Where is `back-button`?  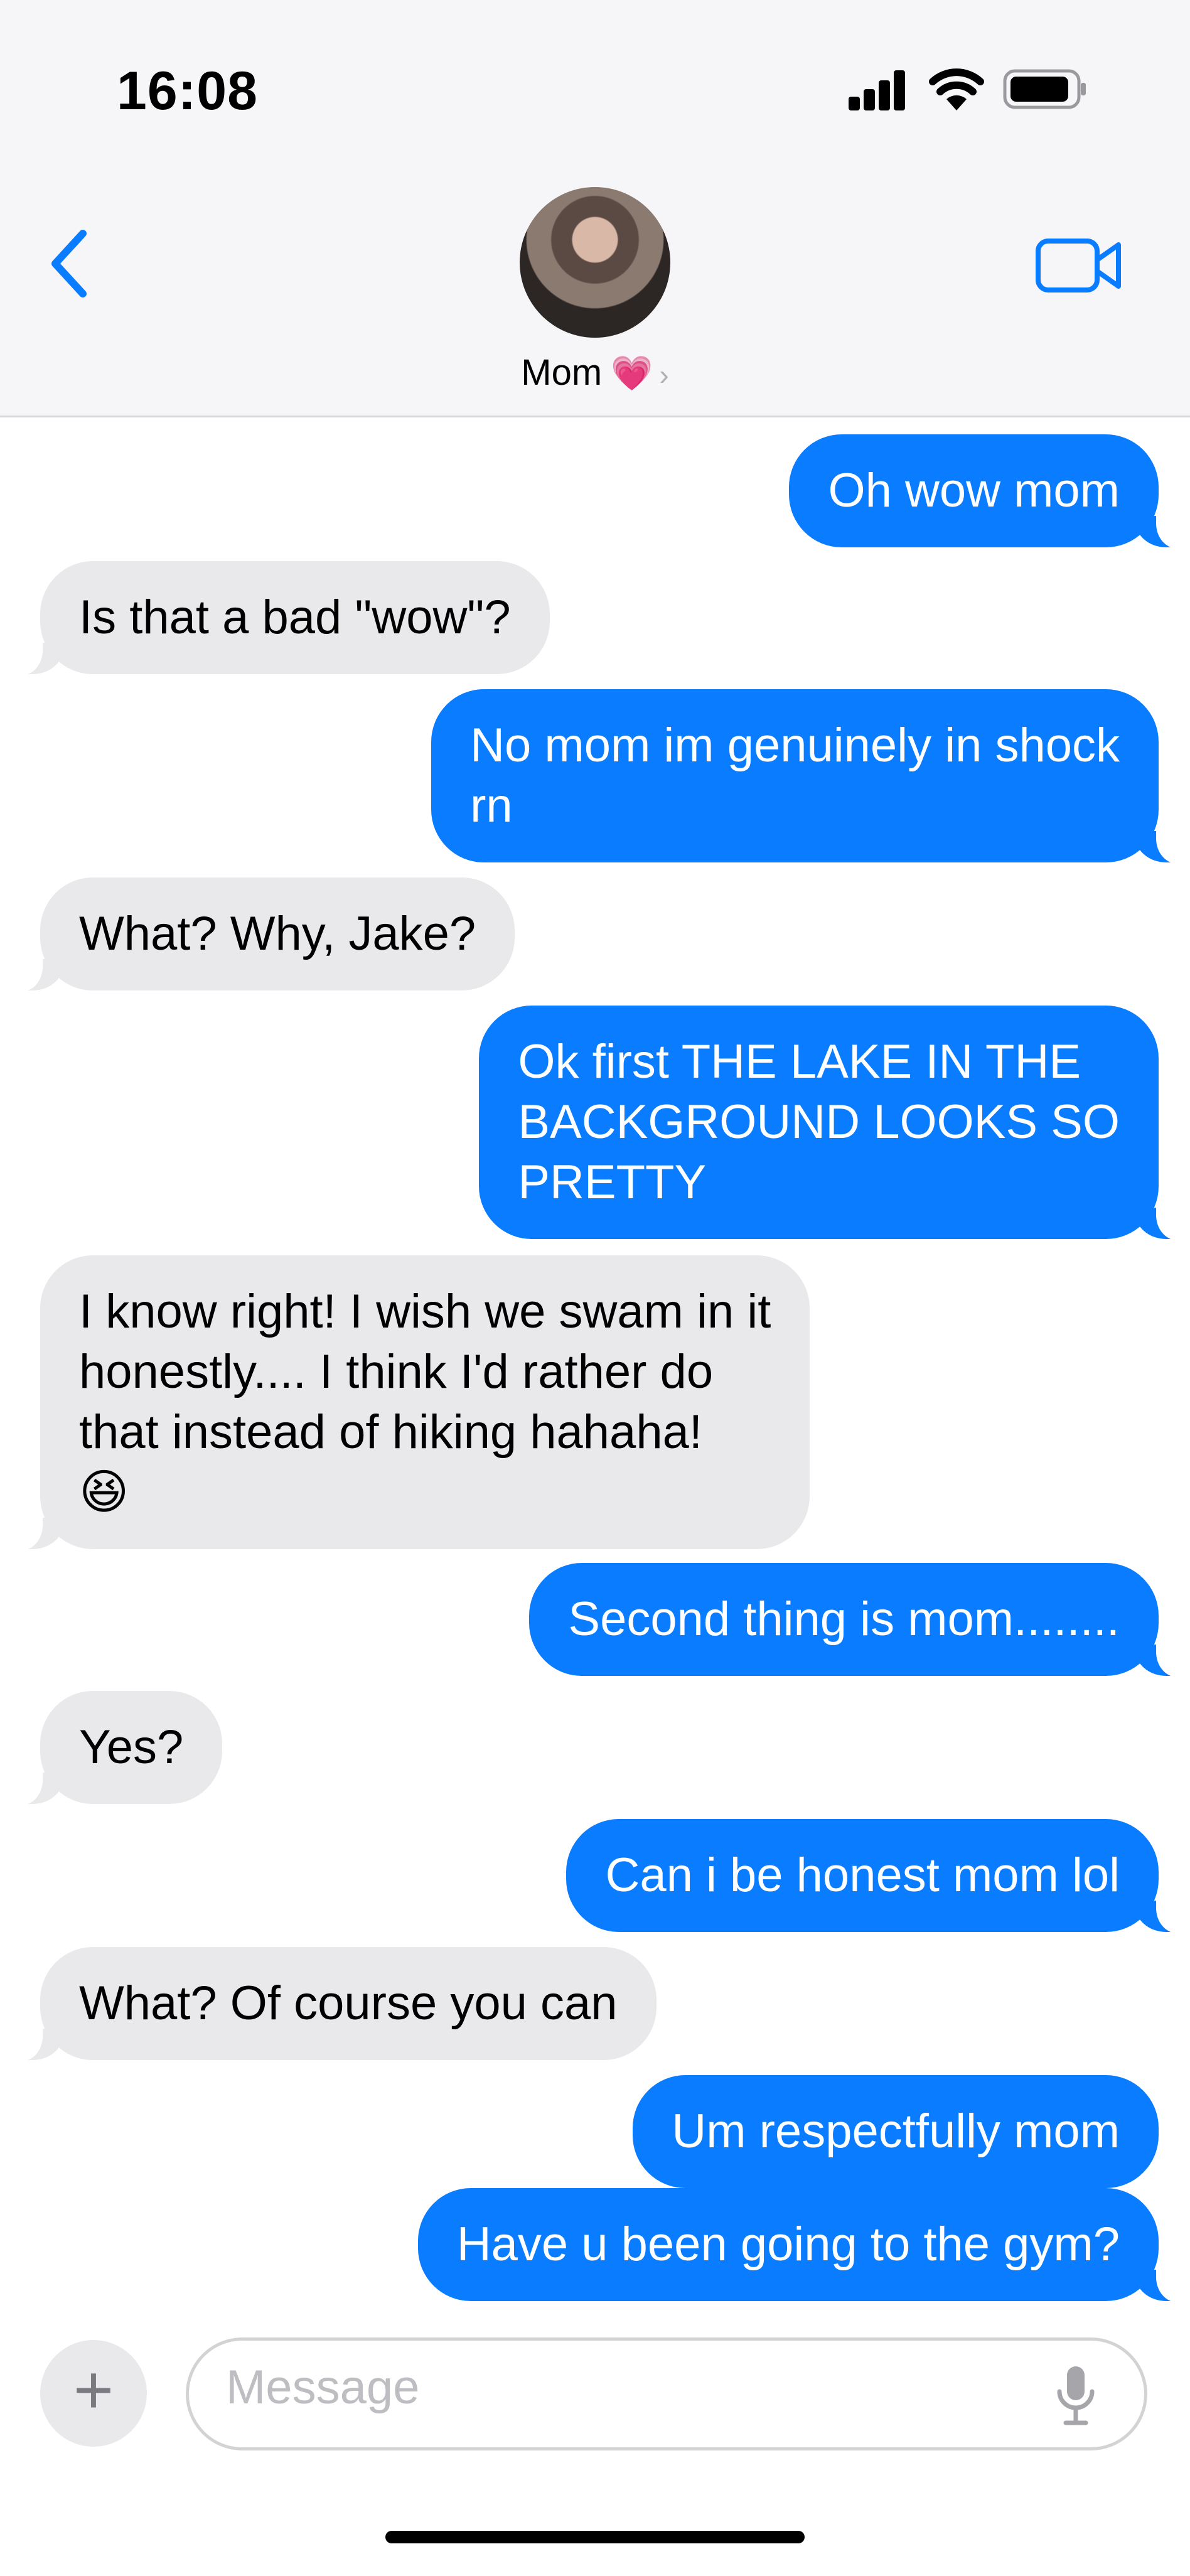 back-button is located at coordinates (70, 263).